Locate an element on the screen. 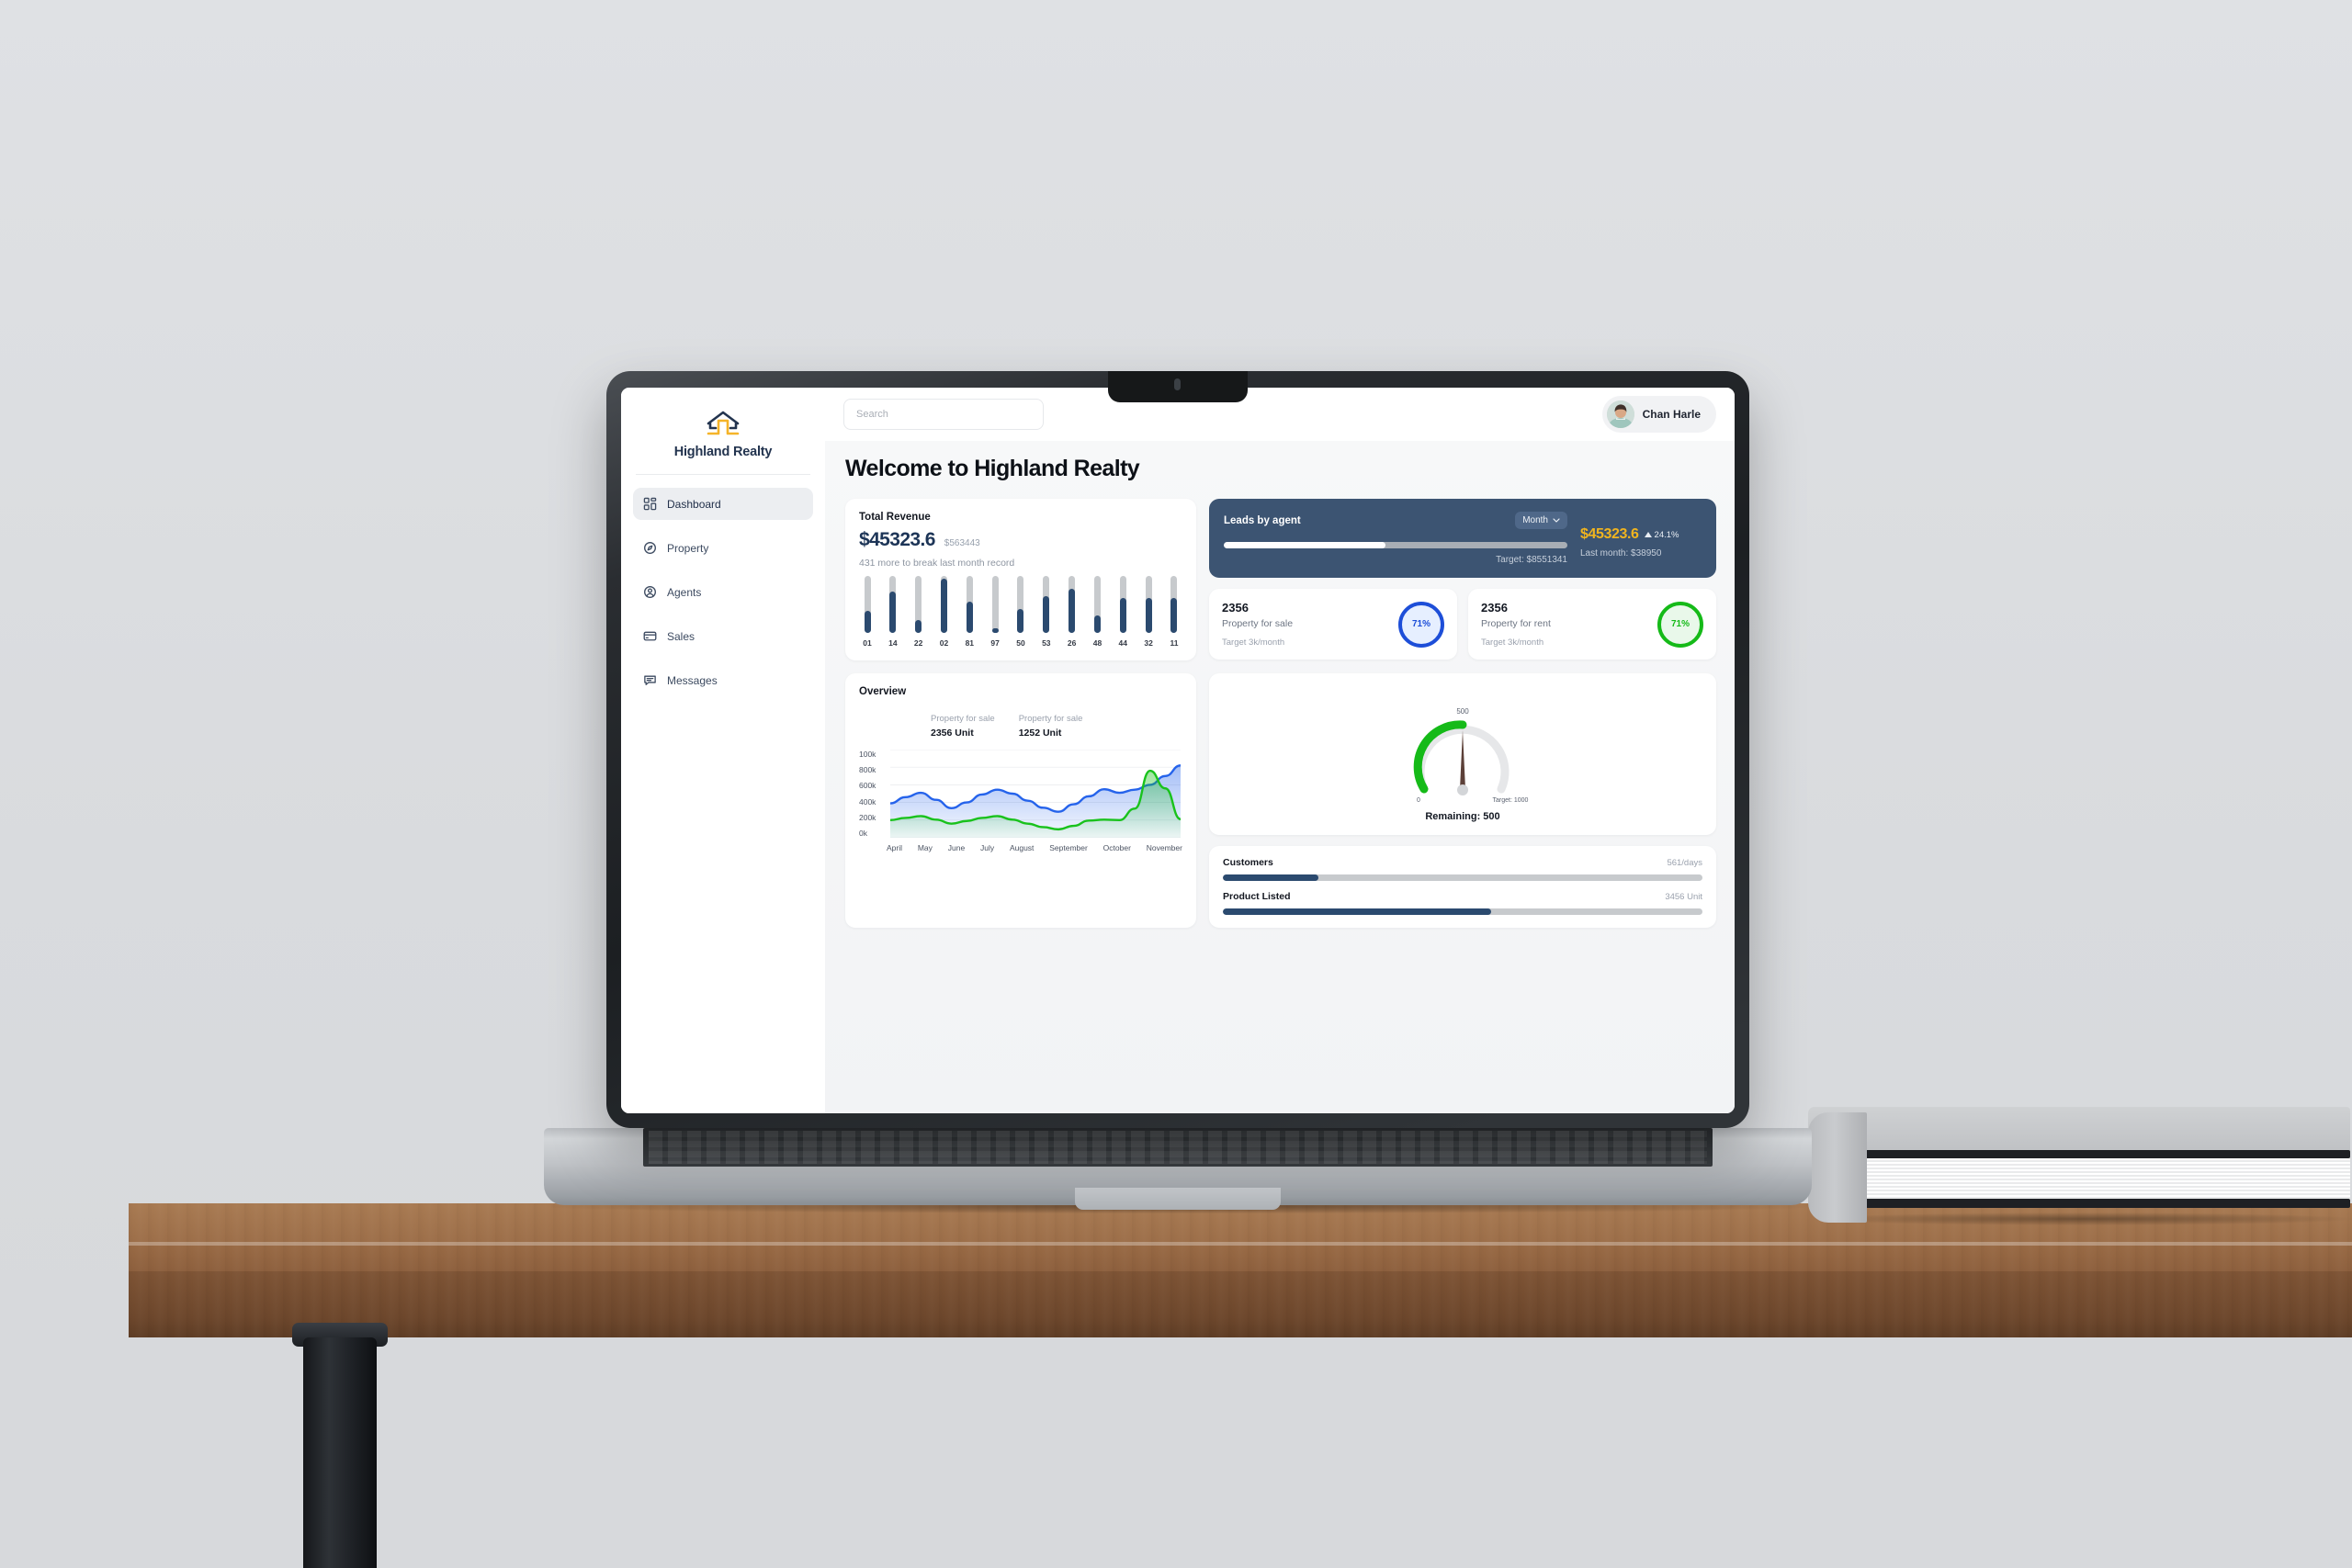 The width and height of the screenshot is (2352, 1568). page-title: Welcome to Highland Realty is located at coordinates (993, 468).